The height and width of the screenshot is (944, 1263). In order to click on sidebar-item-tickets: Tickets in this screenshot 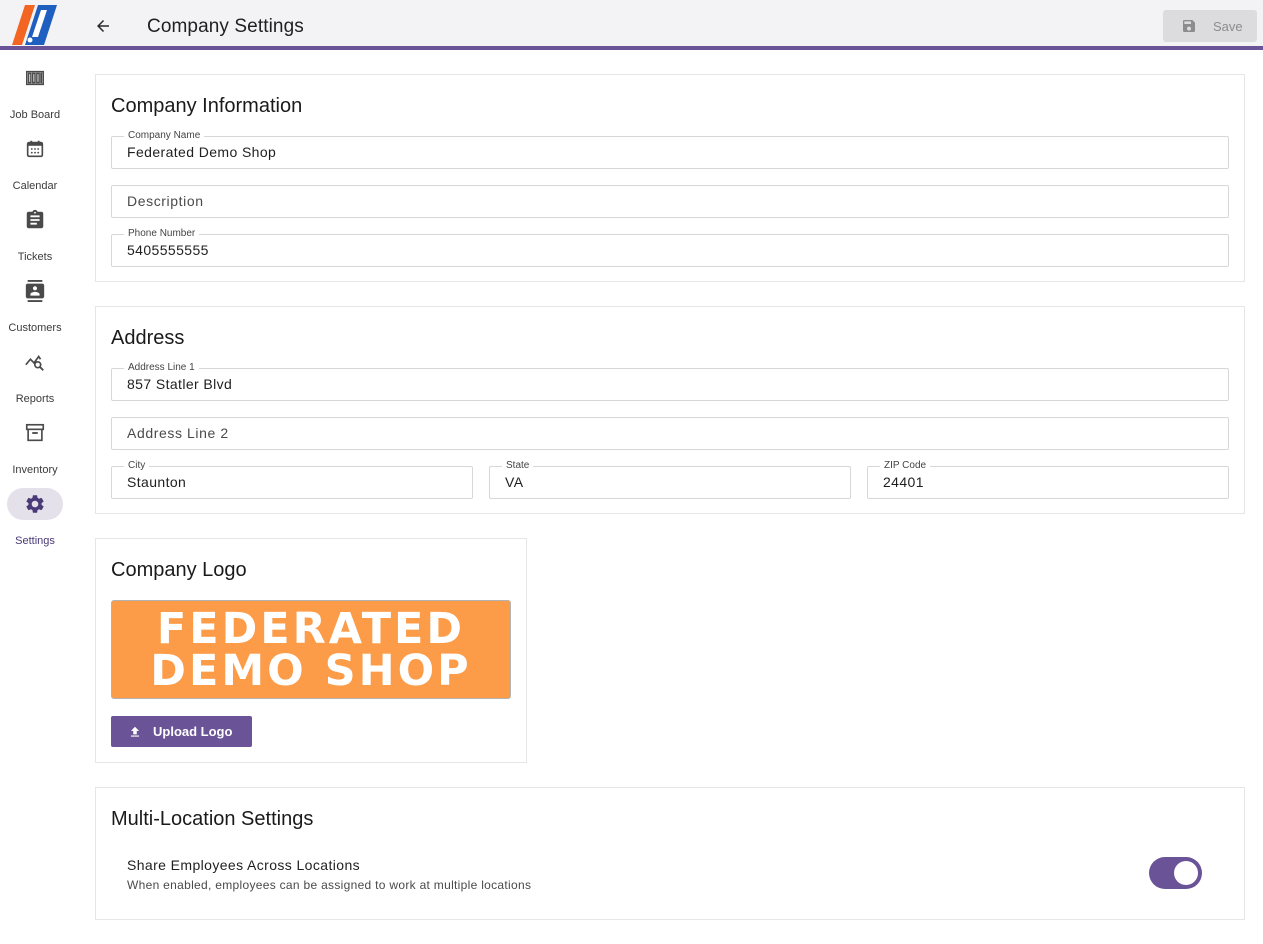, I will do `click(35, 234)`.